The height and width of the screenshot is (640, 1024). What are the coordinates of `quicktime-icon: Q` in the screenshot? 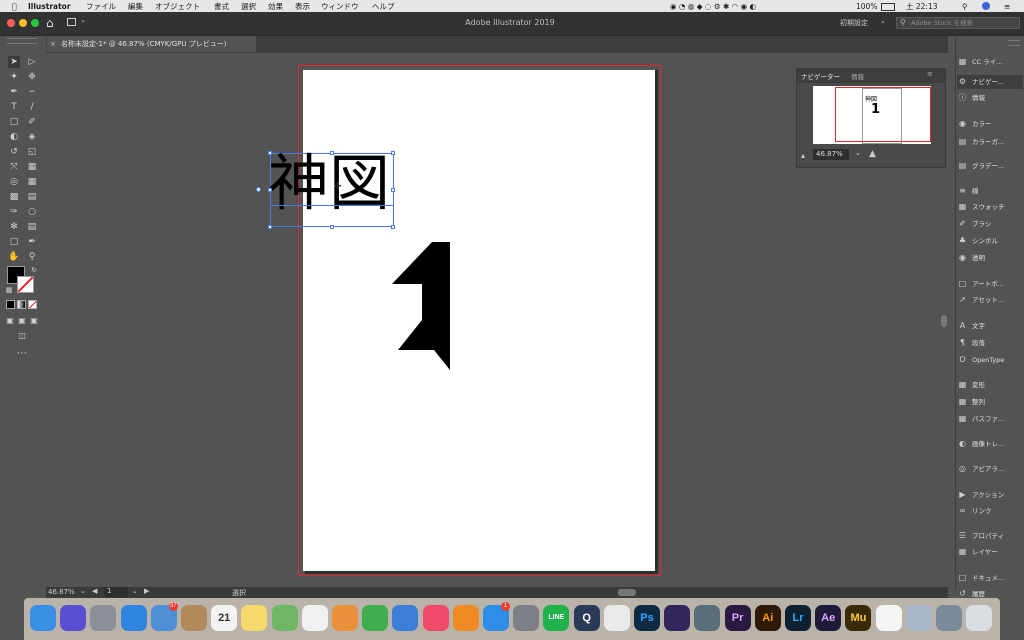 It's located at (586, 618).